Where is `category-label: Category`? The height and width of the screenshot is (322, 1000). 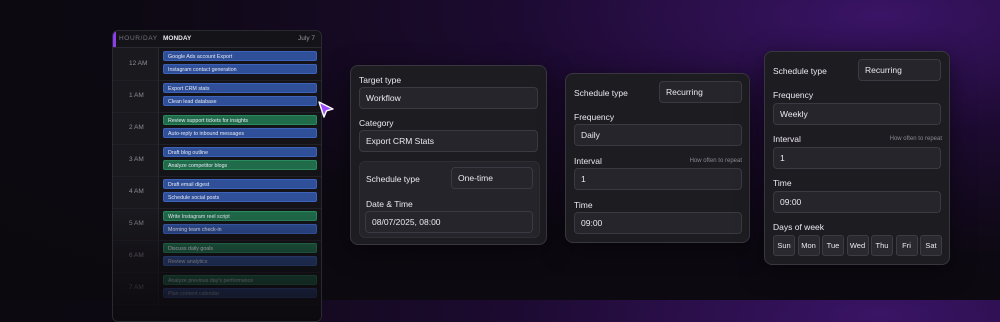
category-label: Category is located at coordinates (376, 123).